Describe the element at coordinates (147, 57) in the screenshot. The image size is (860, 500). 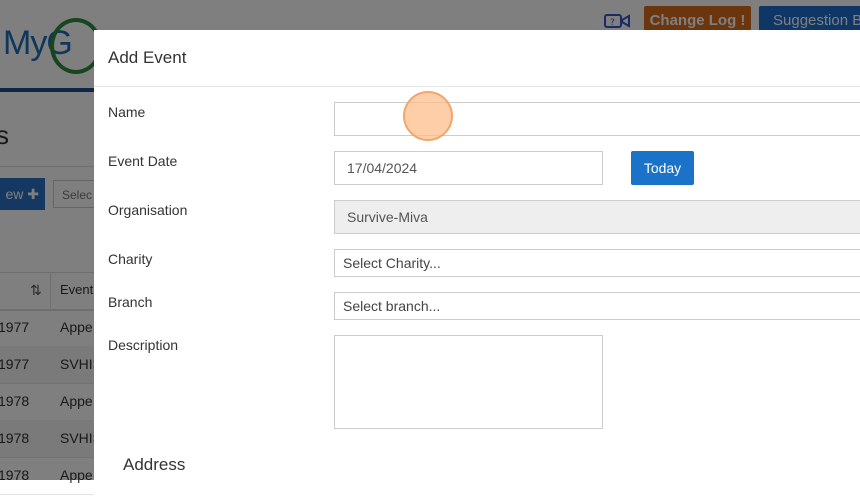
I see `modal-title: Add Event` at that location.